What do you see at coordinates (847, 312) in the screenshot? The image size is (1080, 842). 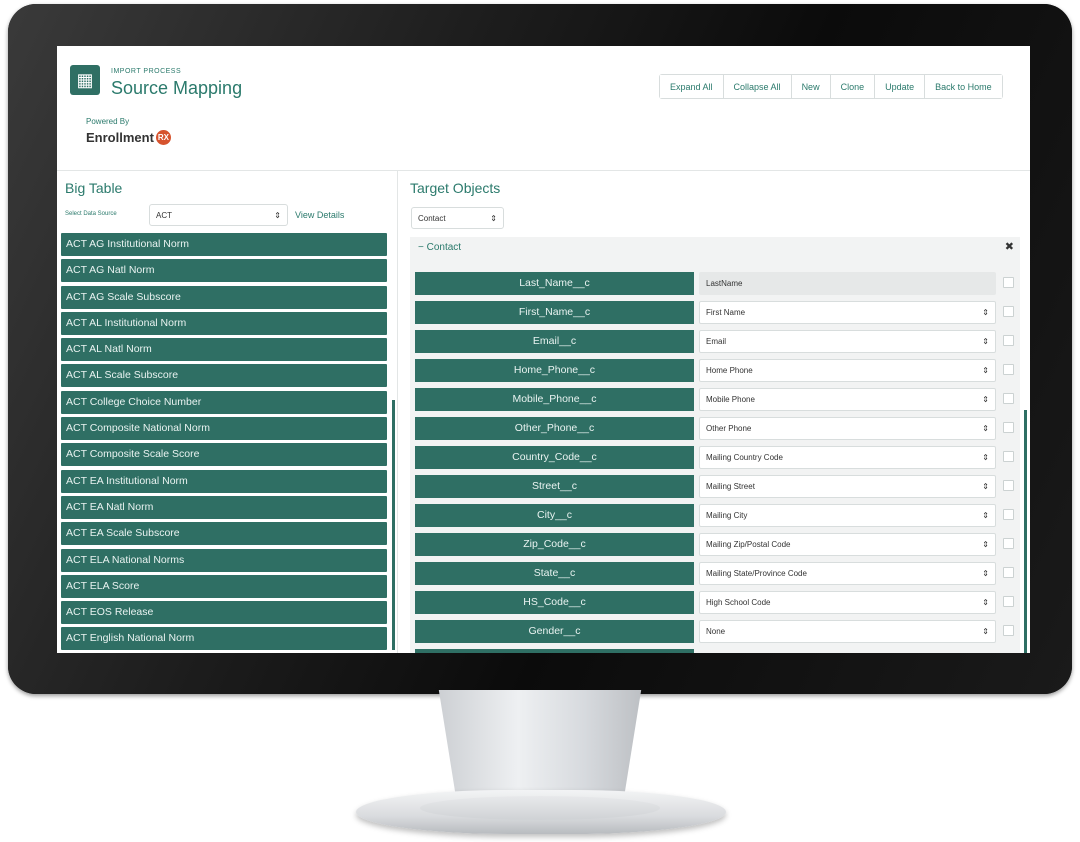 I see `target-field-select: First Name ⇕` at bounding box center [847, 312].